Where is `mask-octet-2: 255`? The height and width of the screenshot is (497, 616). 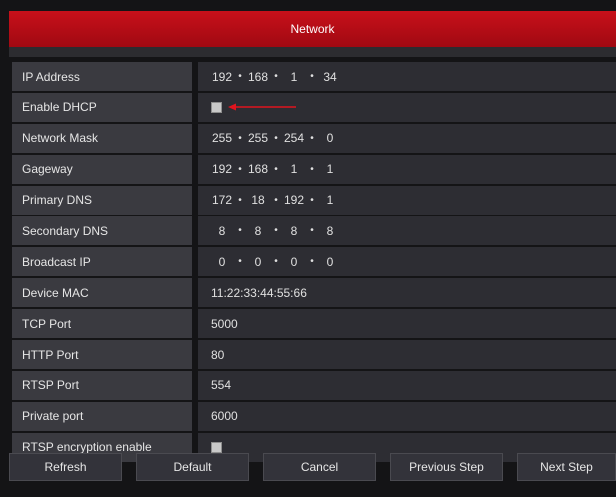 mask-octet-2: 255 is located at coordinates (258, 138).